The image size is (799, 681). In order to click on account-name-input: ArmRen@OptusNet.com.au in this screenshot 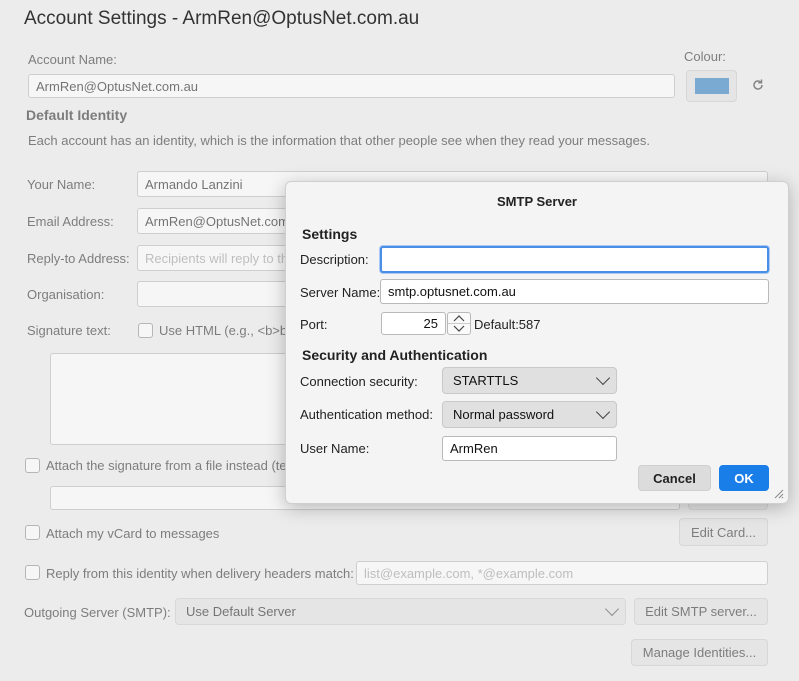, I will do `click(351, 86)`.